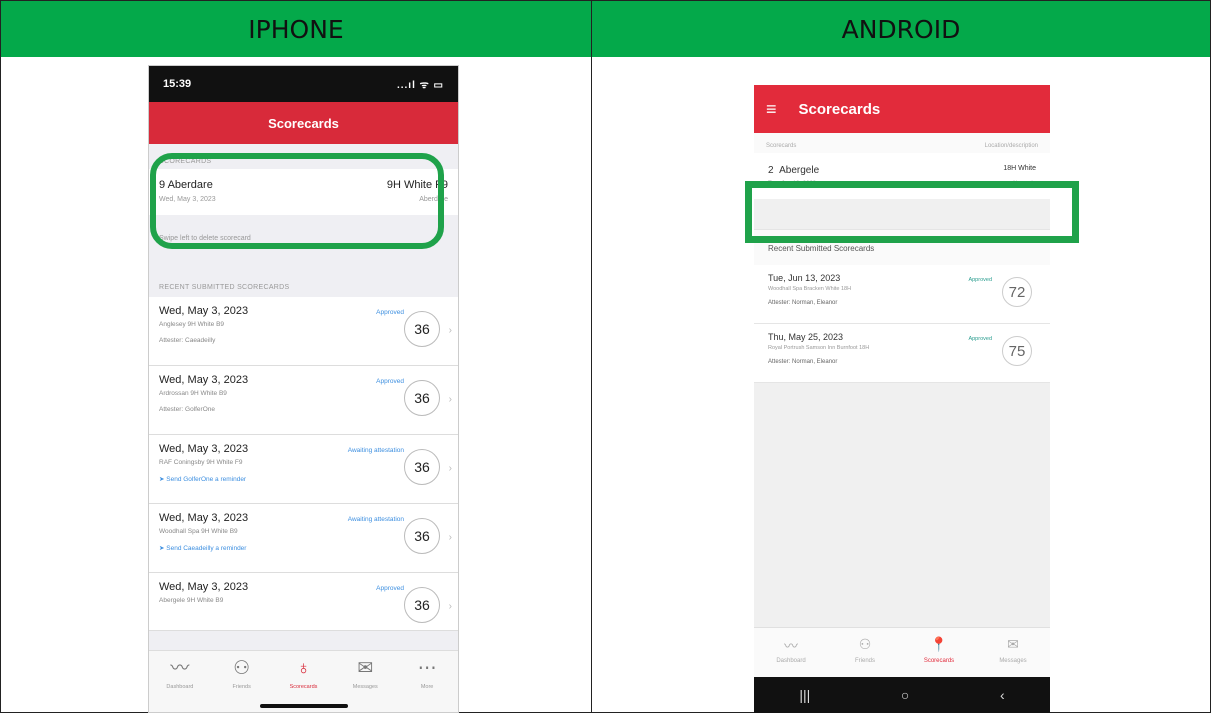 The image size is (1211, 713). What do you see at coordinates (420, 85) in the screenshot?
I see `status-icons: ...ıl ᯤ ▭` at bounding box center [420, 85].